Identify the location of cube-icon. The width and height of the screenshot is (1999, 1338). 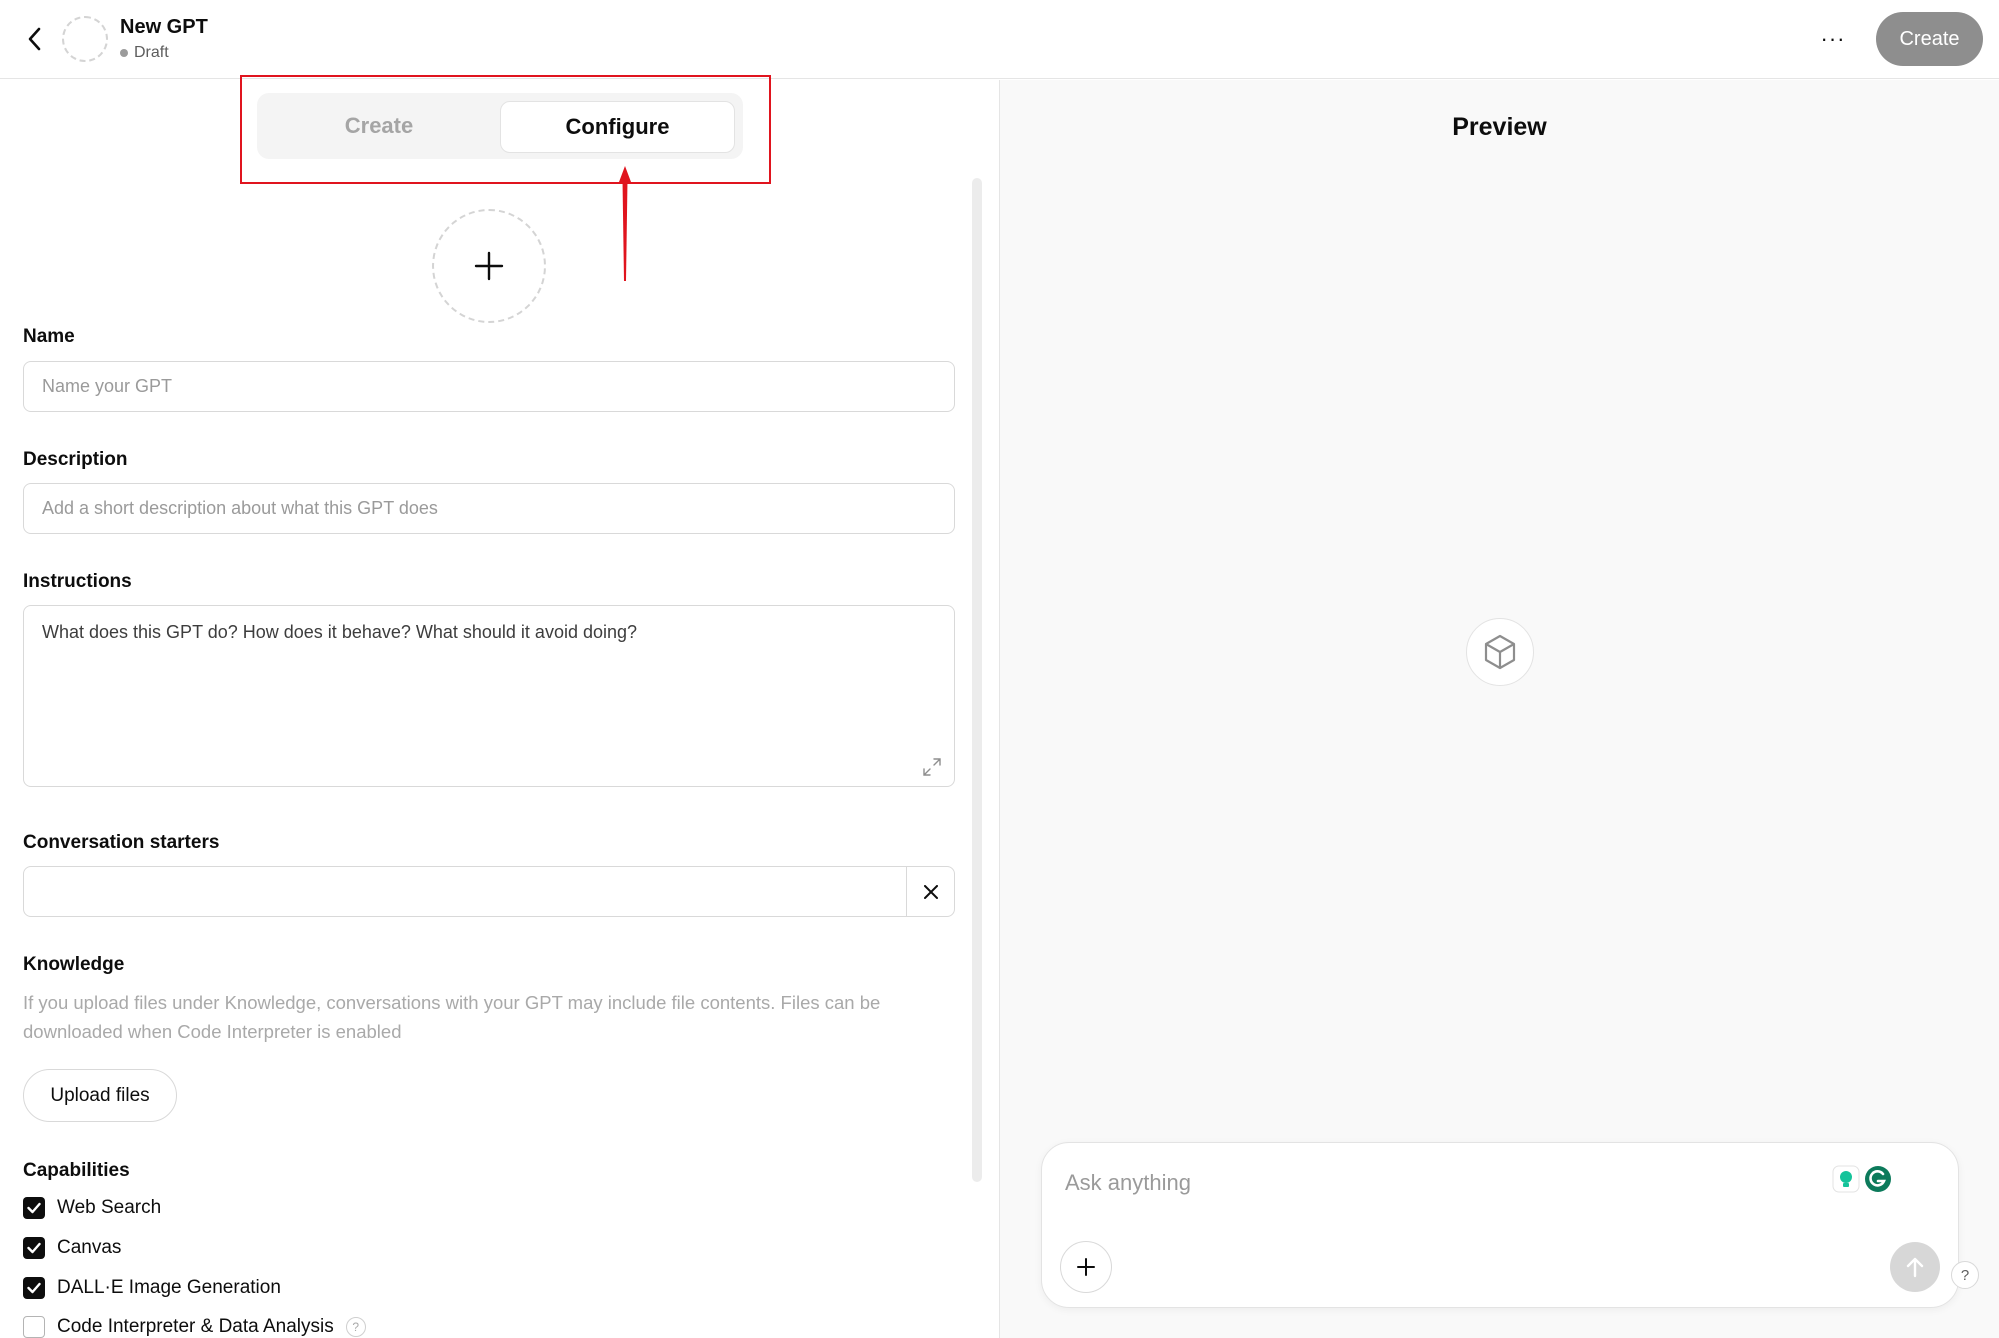
(1500, 652).